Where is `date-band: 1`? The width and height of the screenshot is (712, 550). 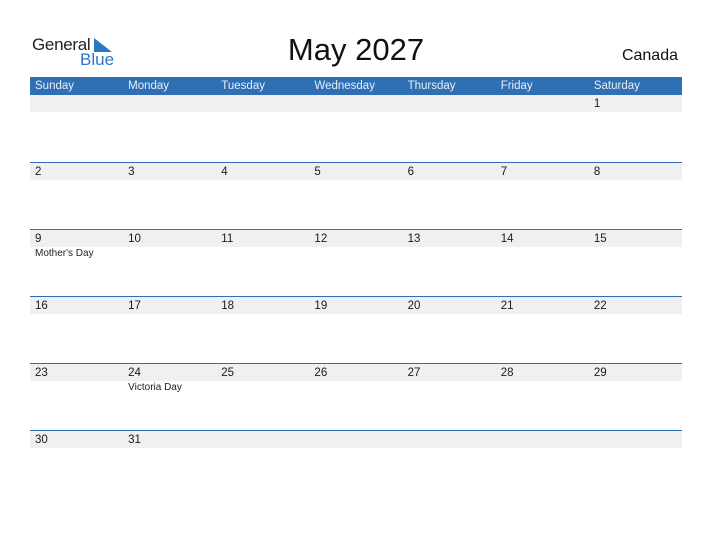 date-band: 1 is located at coordinates (356, 103).